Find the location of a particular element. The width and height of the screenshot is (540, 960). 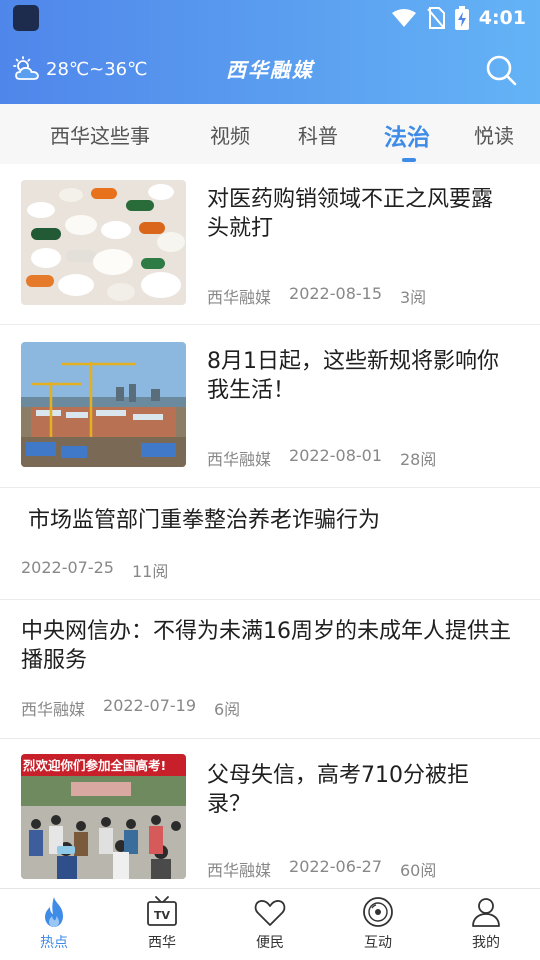

nav-xihua: TV 西华 is located at coordinates (162, 926).